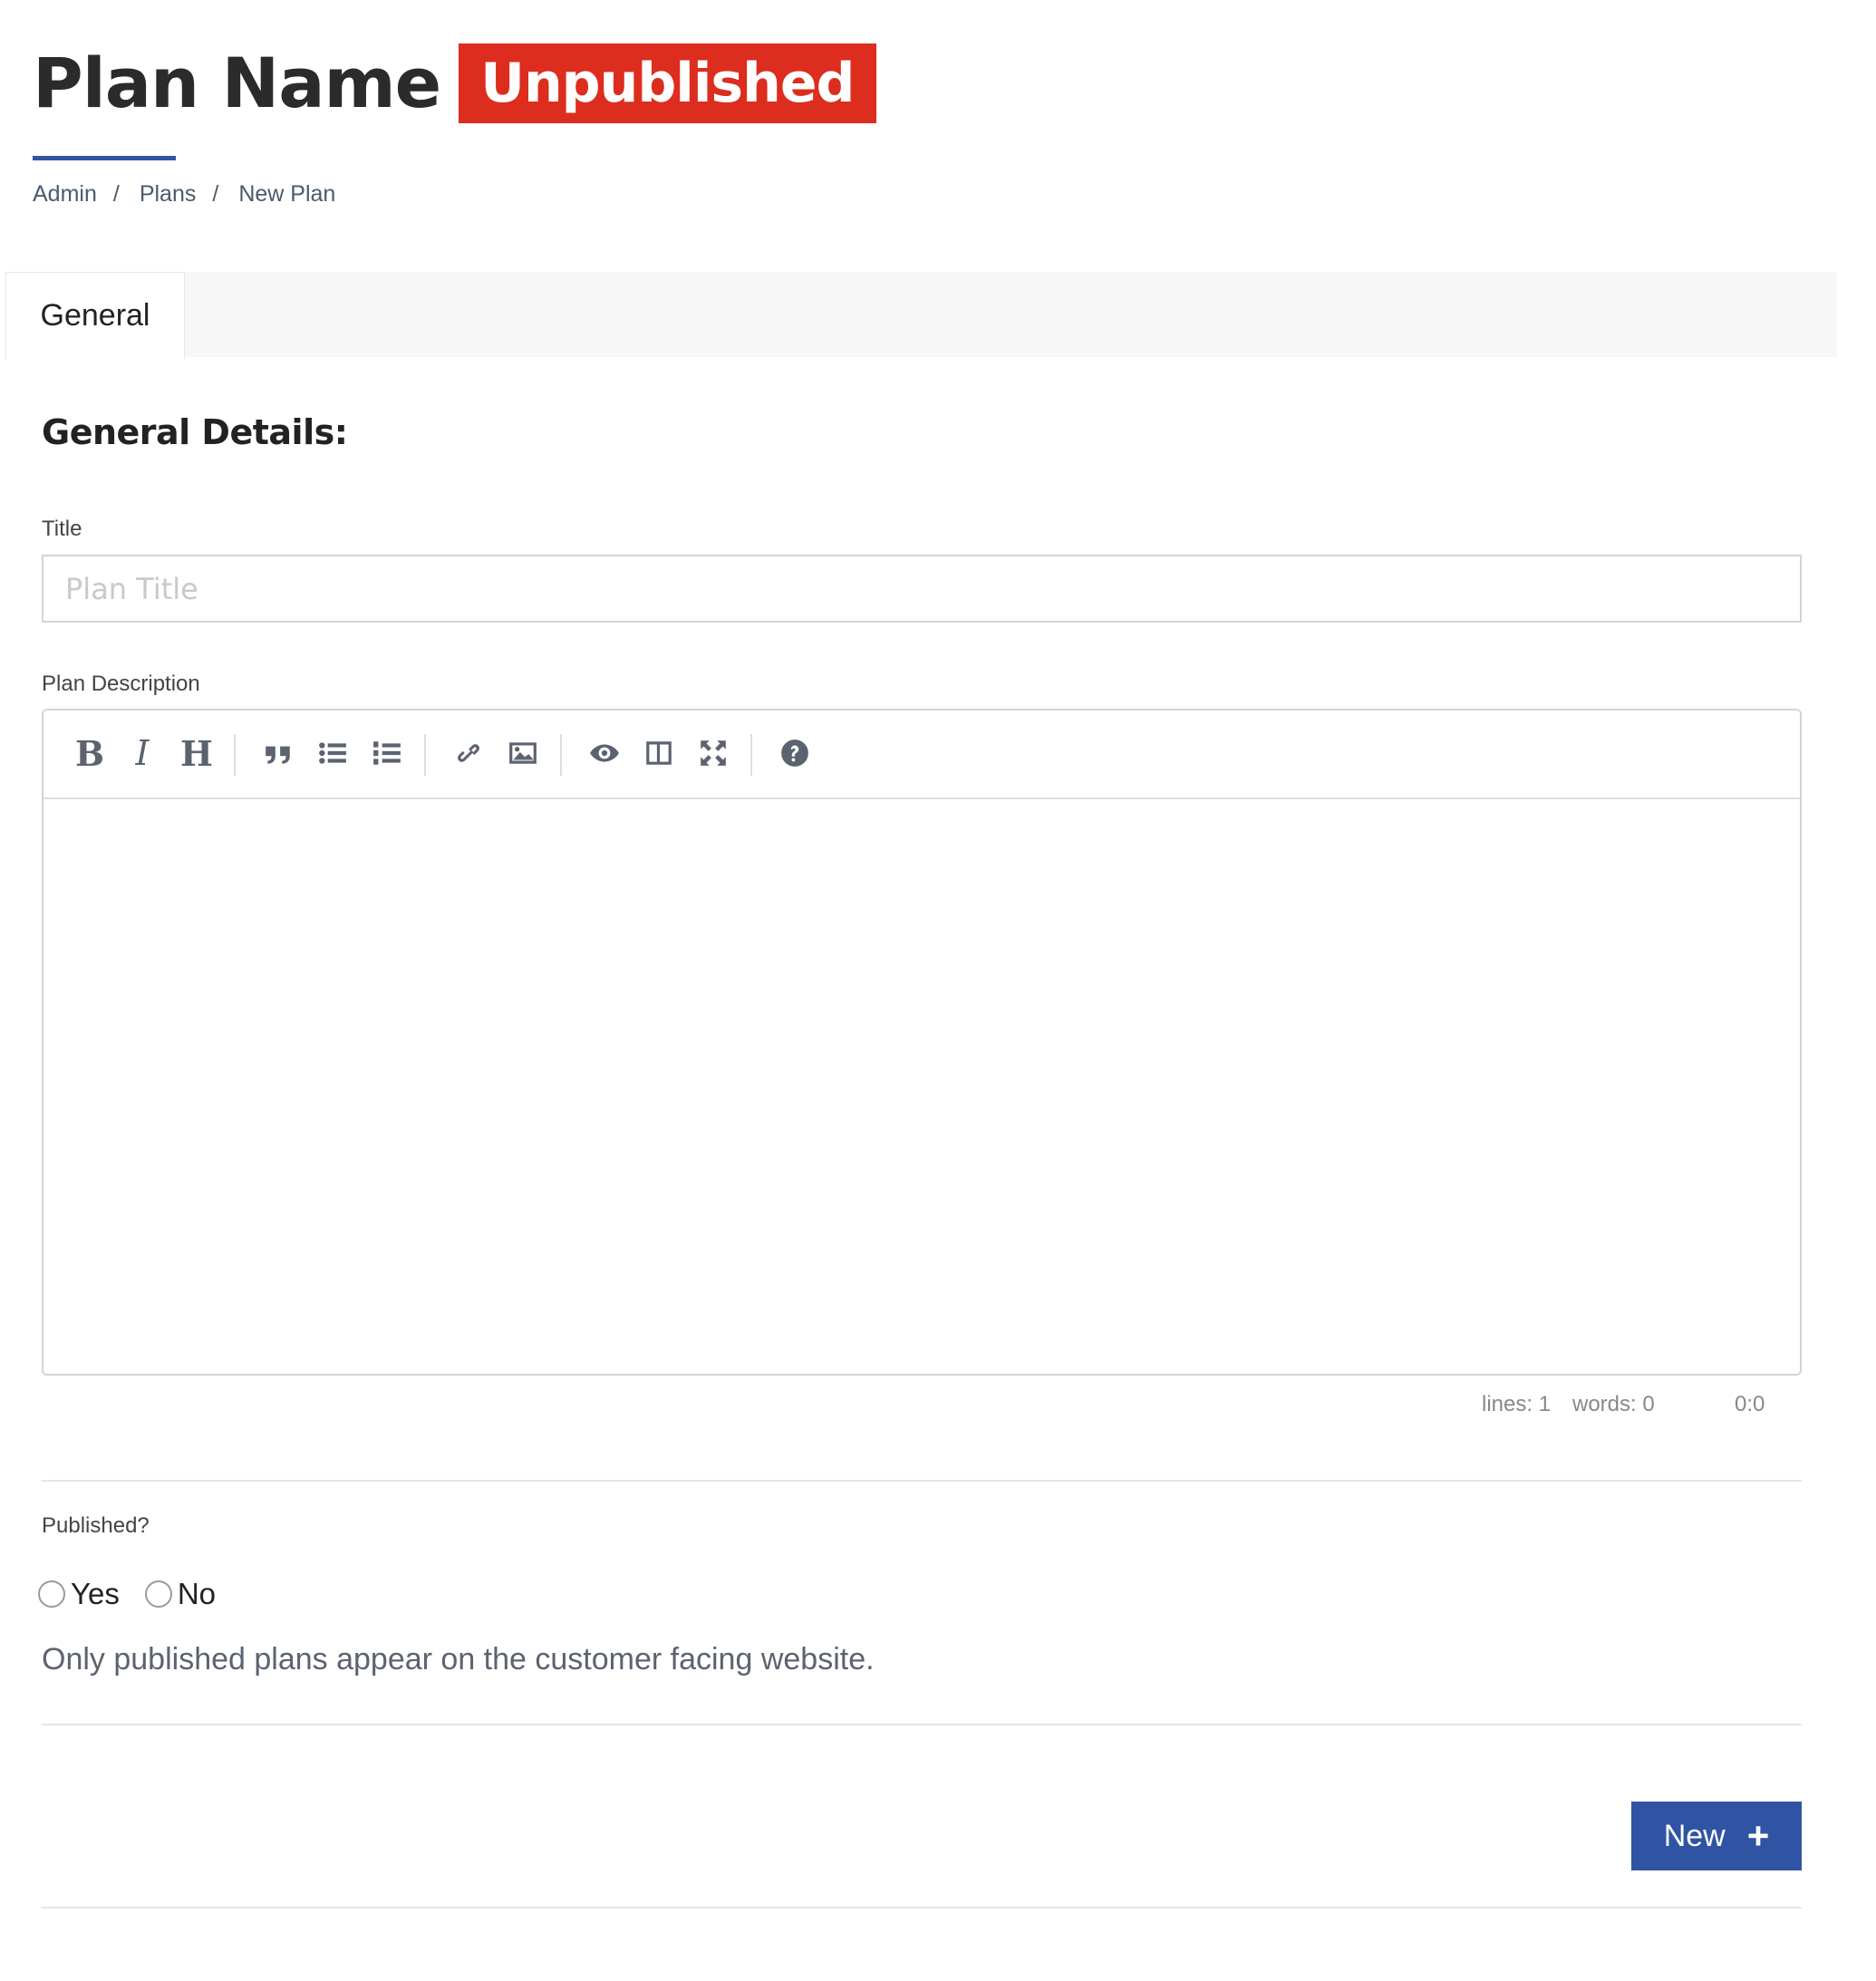 This screenshot has width=1876, height=1981. I want to click on radio-yes-label: Yes, so click(95, 1593).